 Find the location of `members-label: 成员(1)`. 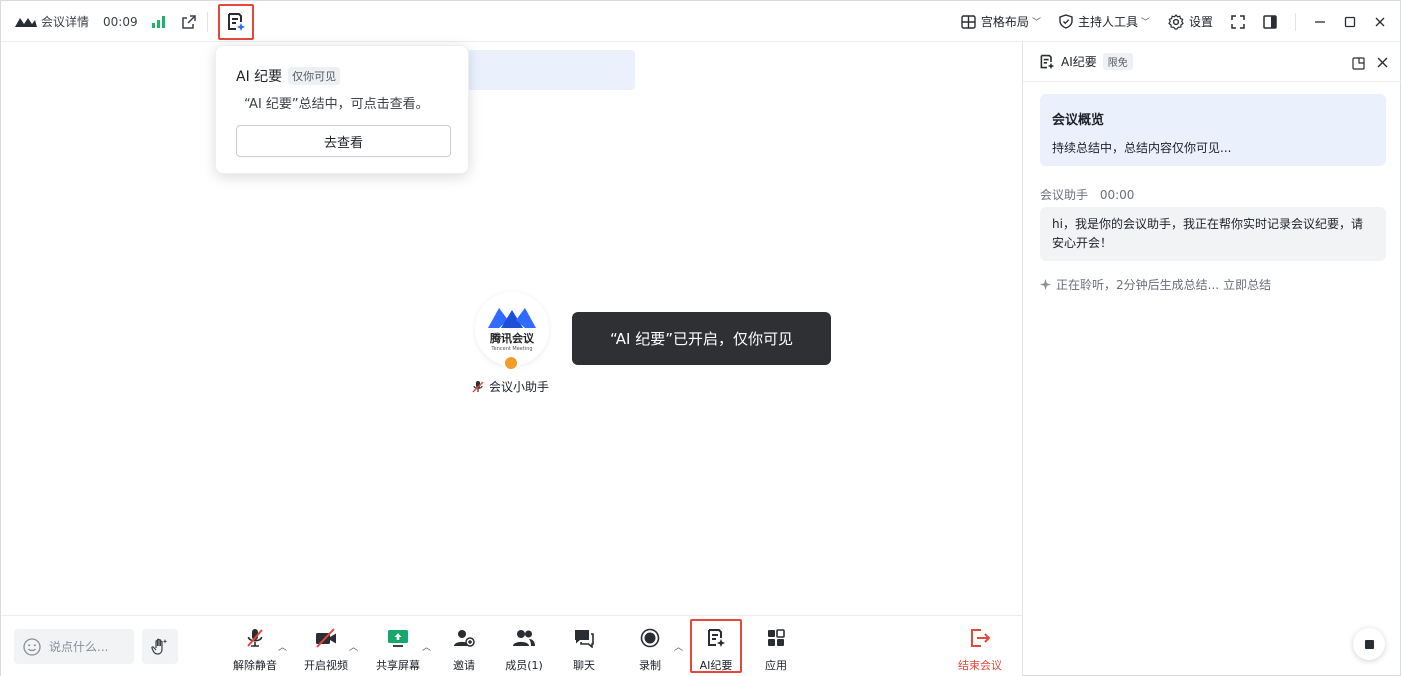

members-label: 成员(1) is located at coordinates (524, 665).